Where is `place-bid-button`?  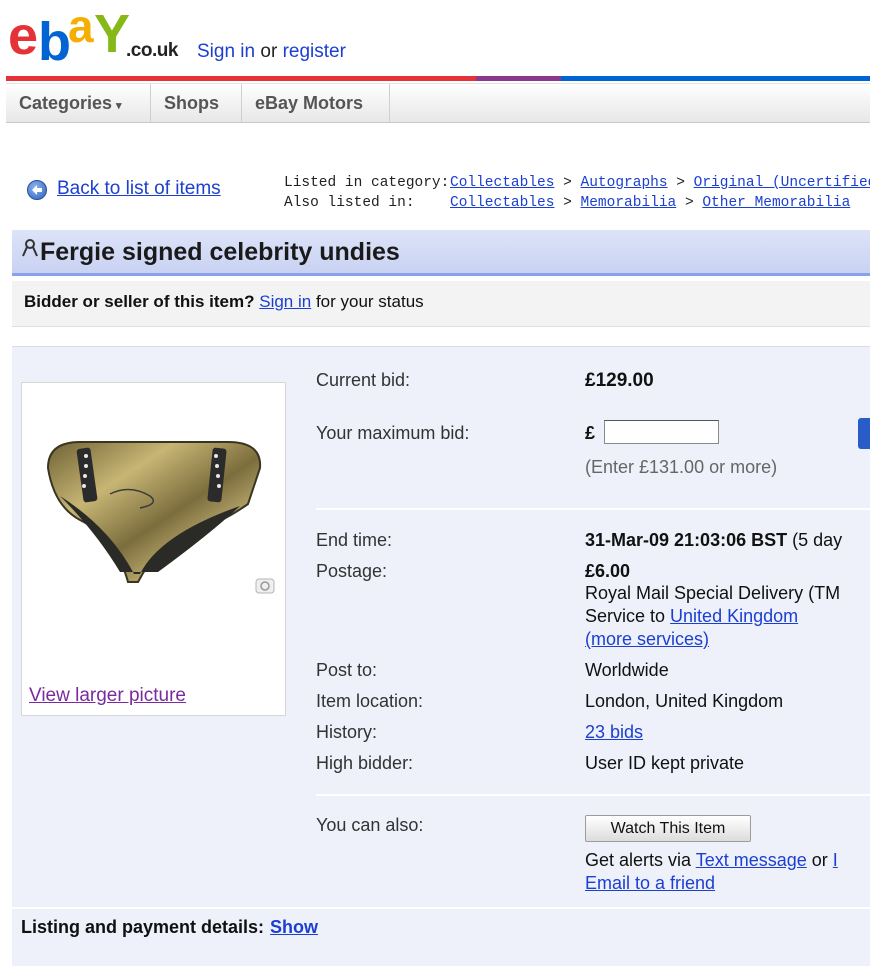 place-bid-button is located at coordinates (864, 433).